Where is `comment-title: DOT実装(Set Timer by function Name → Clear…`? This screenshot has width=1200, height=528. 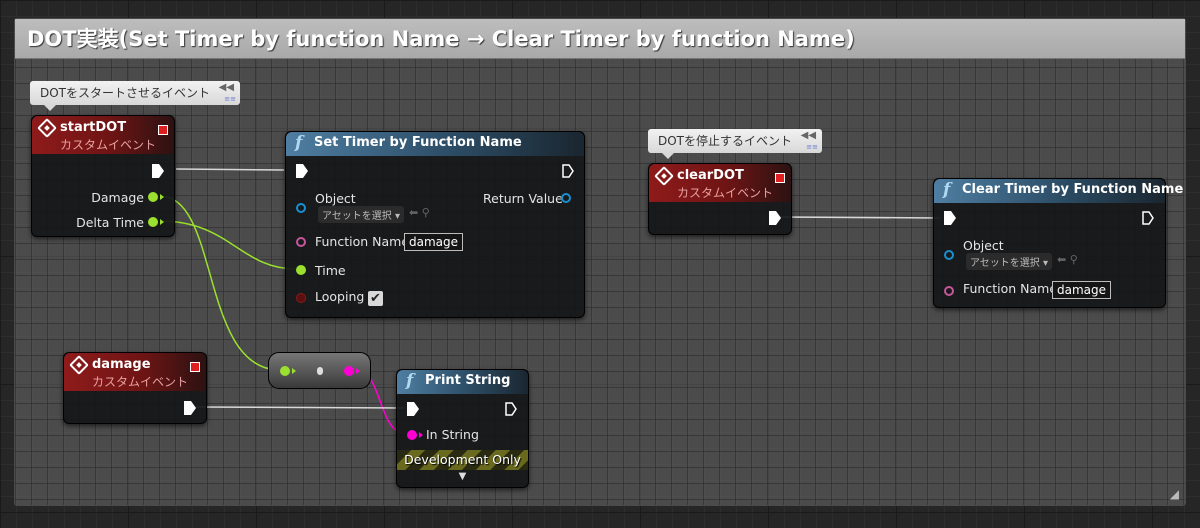
comment-title: DOT実装(Set Timer by function Name → Clear… is located at coordinates (600, 39).